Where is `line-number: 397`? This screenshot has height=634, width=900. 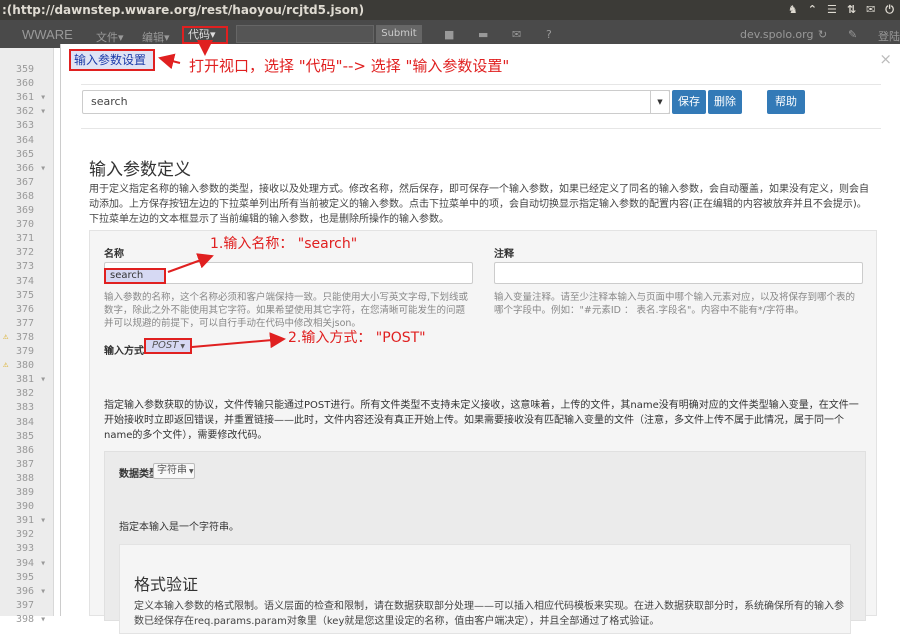
line-number: 397 is located at coordinates (25, 605).